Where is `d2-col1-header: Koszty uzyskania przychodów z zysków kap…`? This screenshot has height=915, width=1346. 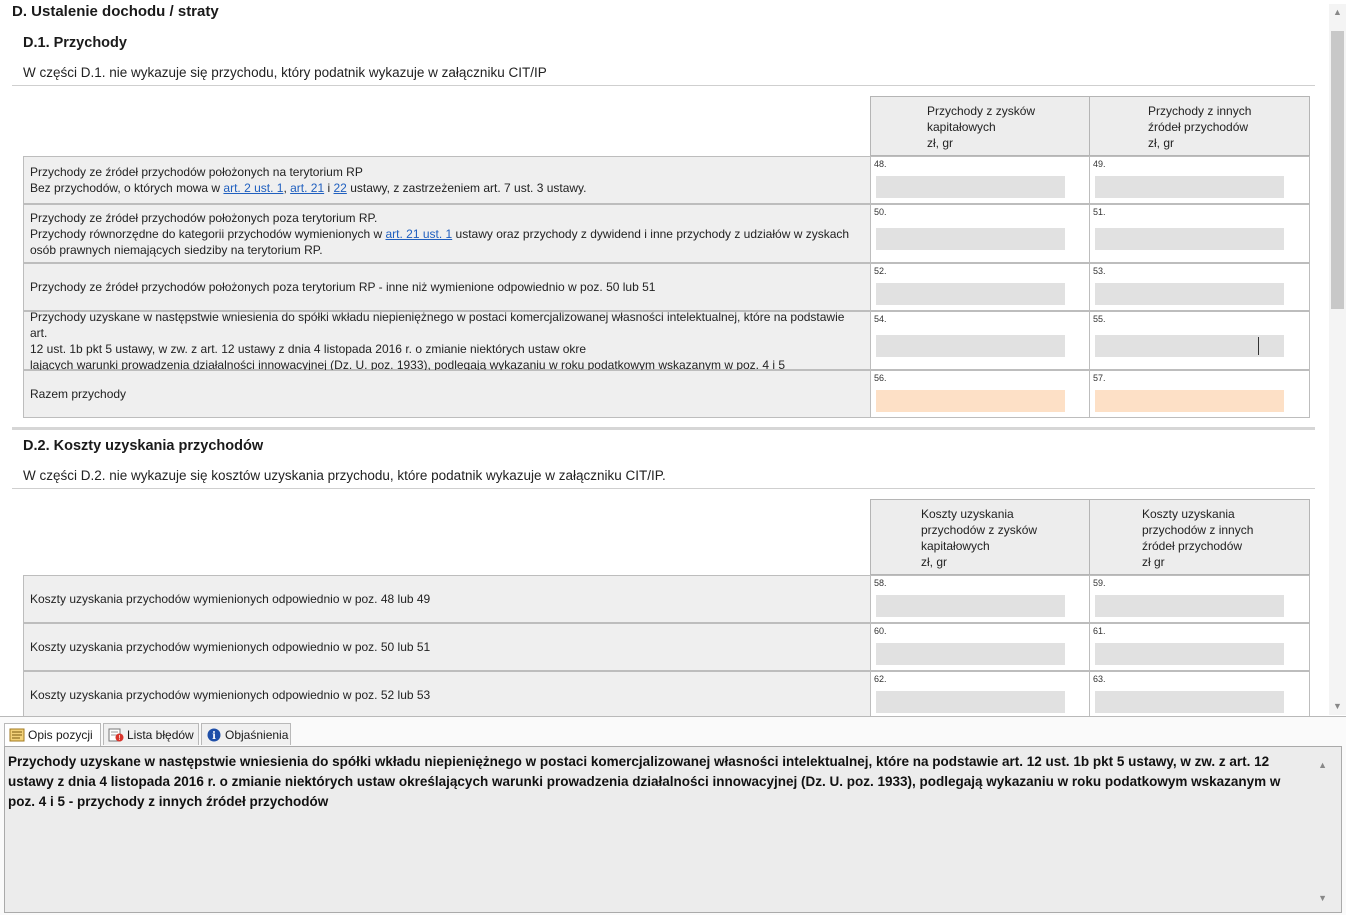
d2-col1-header: Koszty uzyskania przychodów z zysków kap… is located at coordinates (980, 537).